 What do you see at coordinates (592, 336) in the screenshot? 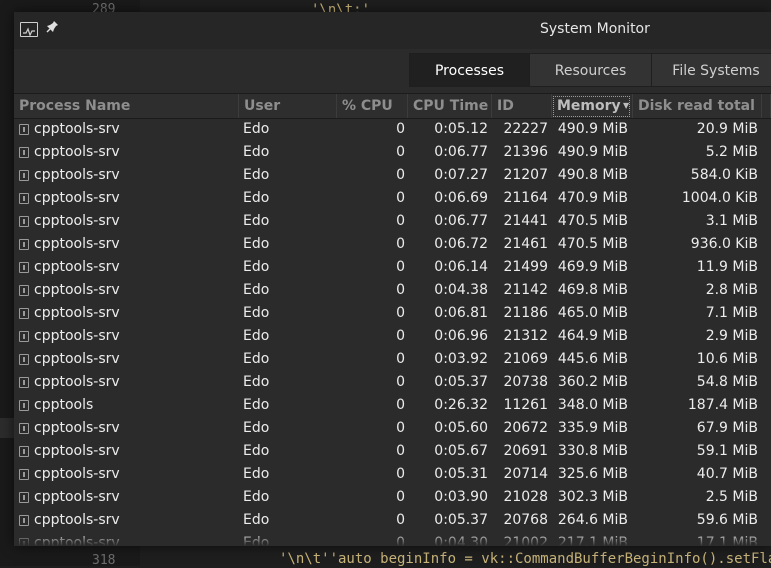
I see `cell-memory: 464.9 MiB` at bounding box center [592, 336].